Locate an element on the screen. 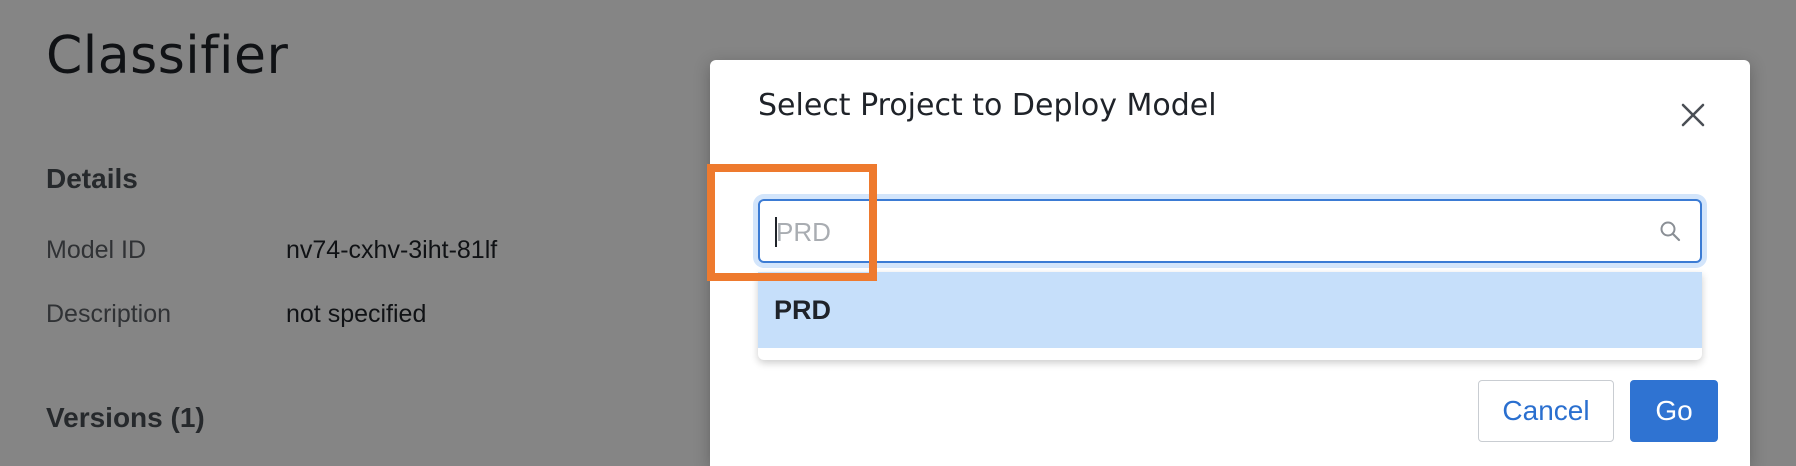 The image size is (1796, 466). annotation-highlight-box is located at coordinates (792, 222).